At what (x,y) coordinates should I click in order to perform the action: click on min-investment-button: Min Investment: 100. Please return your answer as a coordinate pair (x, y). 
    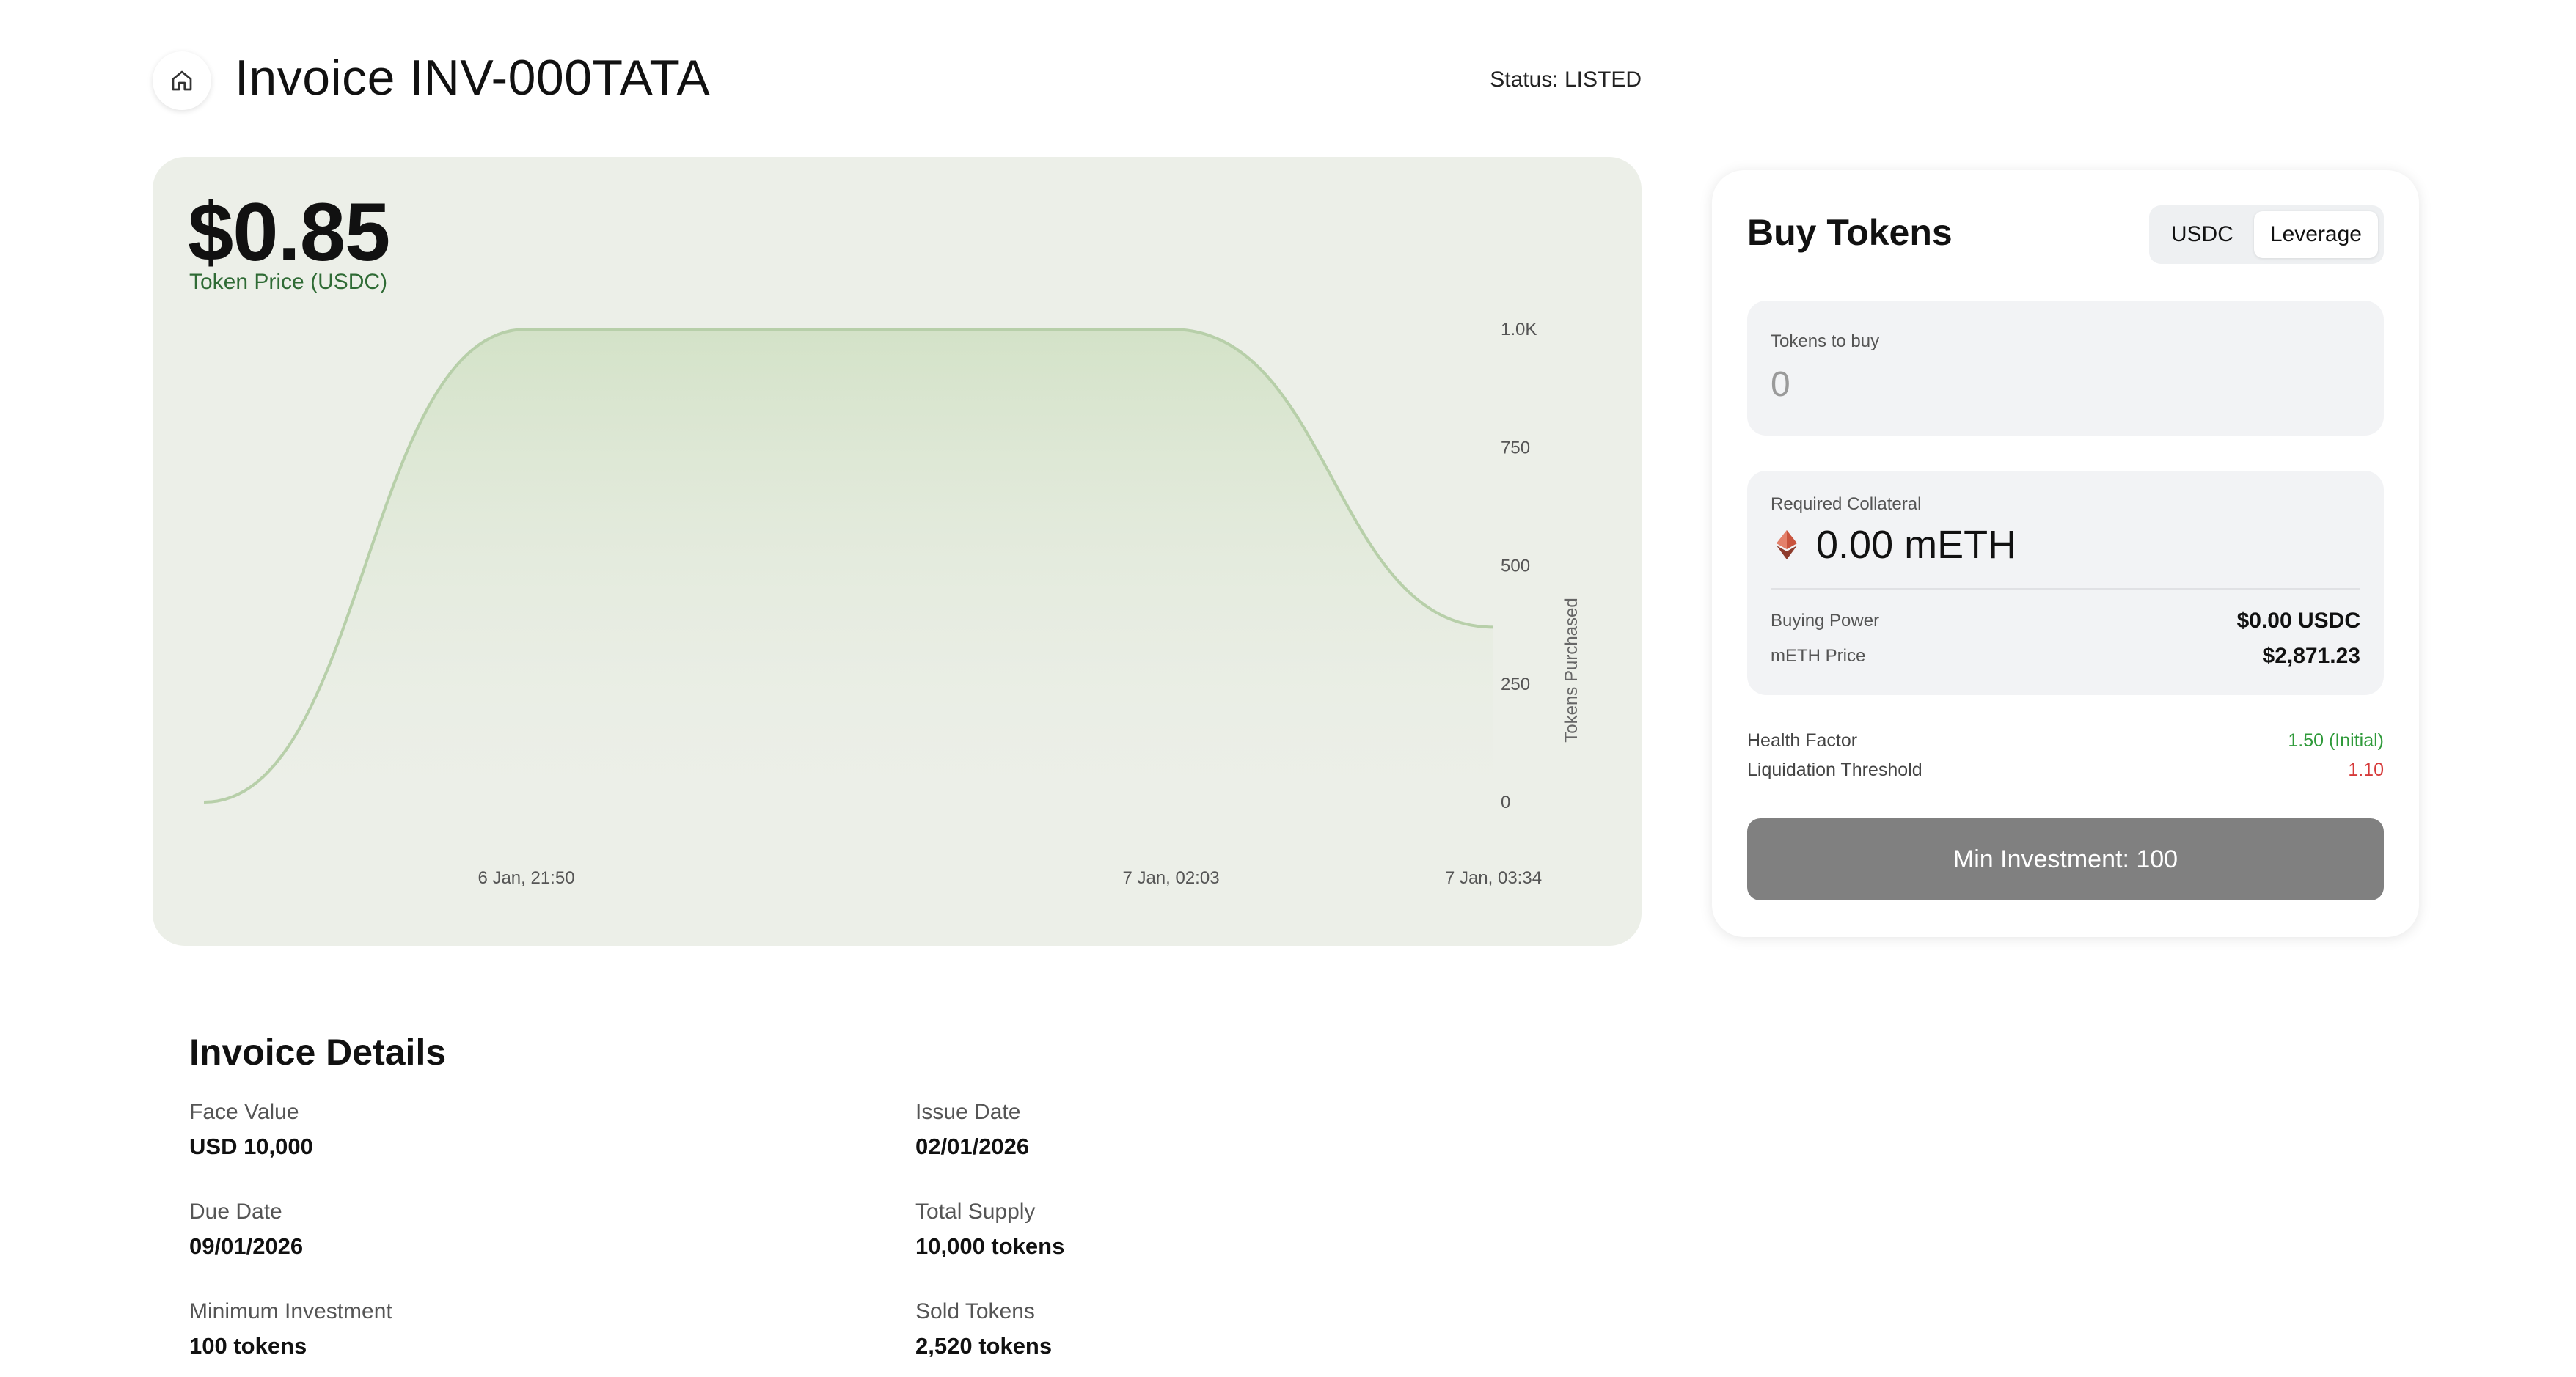
    Looking at the image, I should click on (2065, 859).